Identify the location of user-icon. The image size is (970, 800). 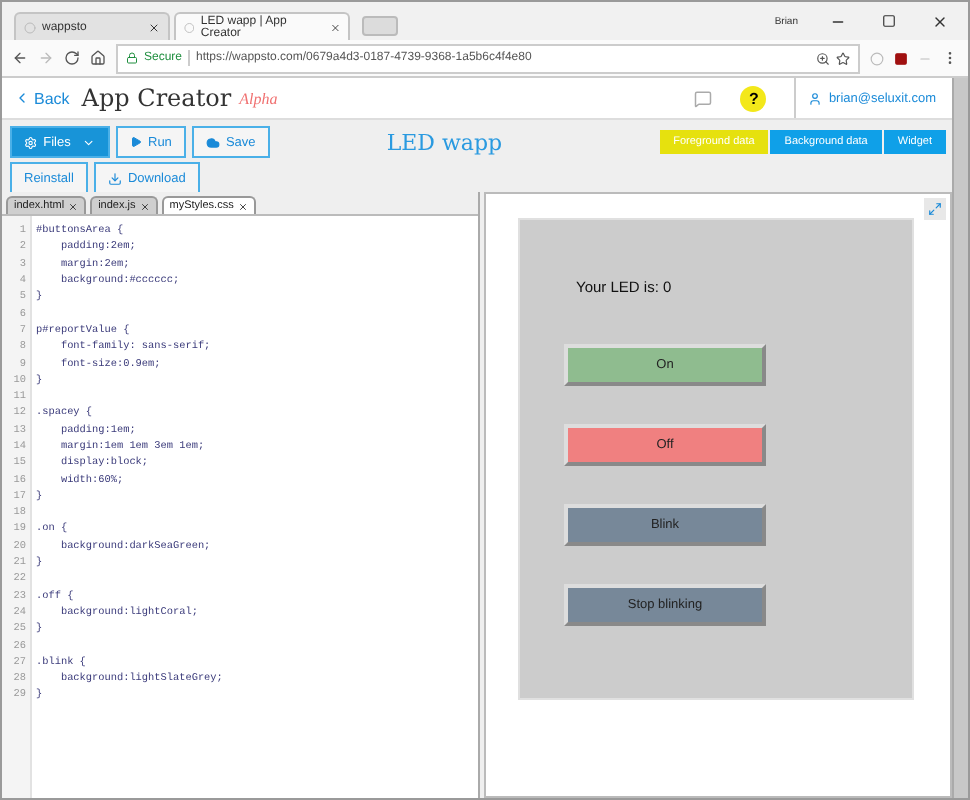
(815, 98).